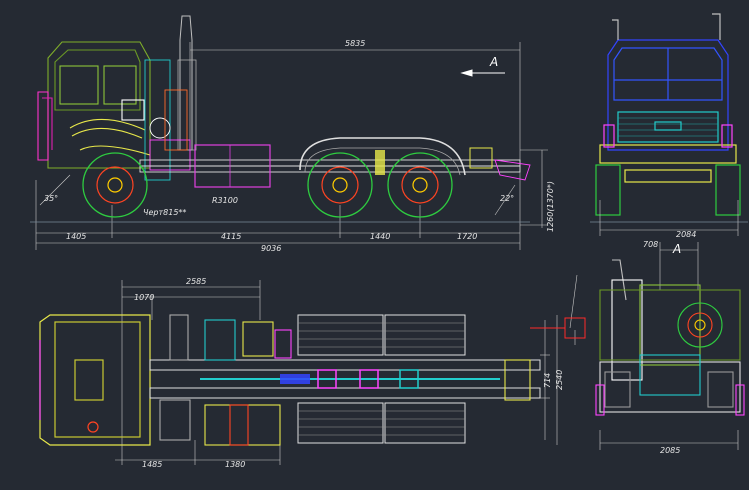  What do you see at coordinates (51, 198) in the screenshot?
I see `angle-front: 35°` at bounding box center [51, 198].